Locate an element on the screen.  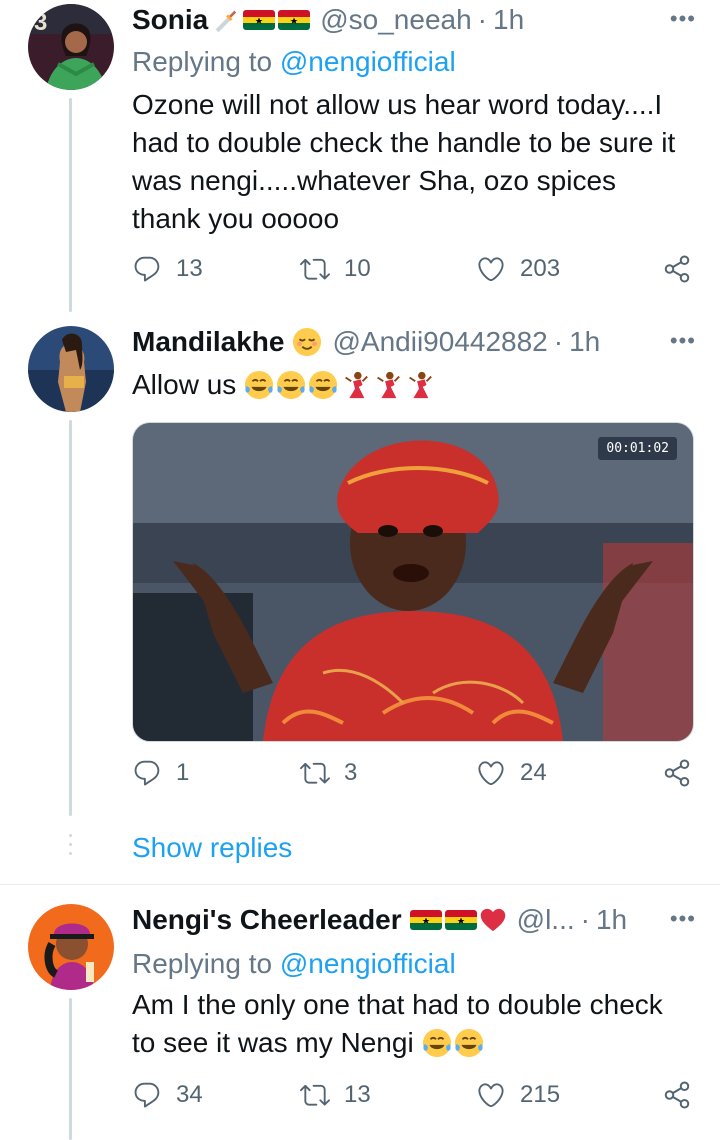
avatar-sonia: 3 is located at coordinates (71, 47).